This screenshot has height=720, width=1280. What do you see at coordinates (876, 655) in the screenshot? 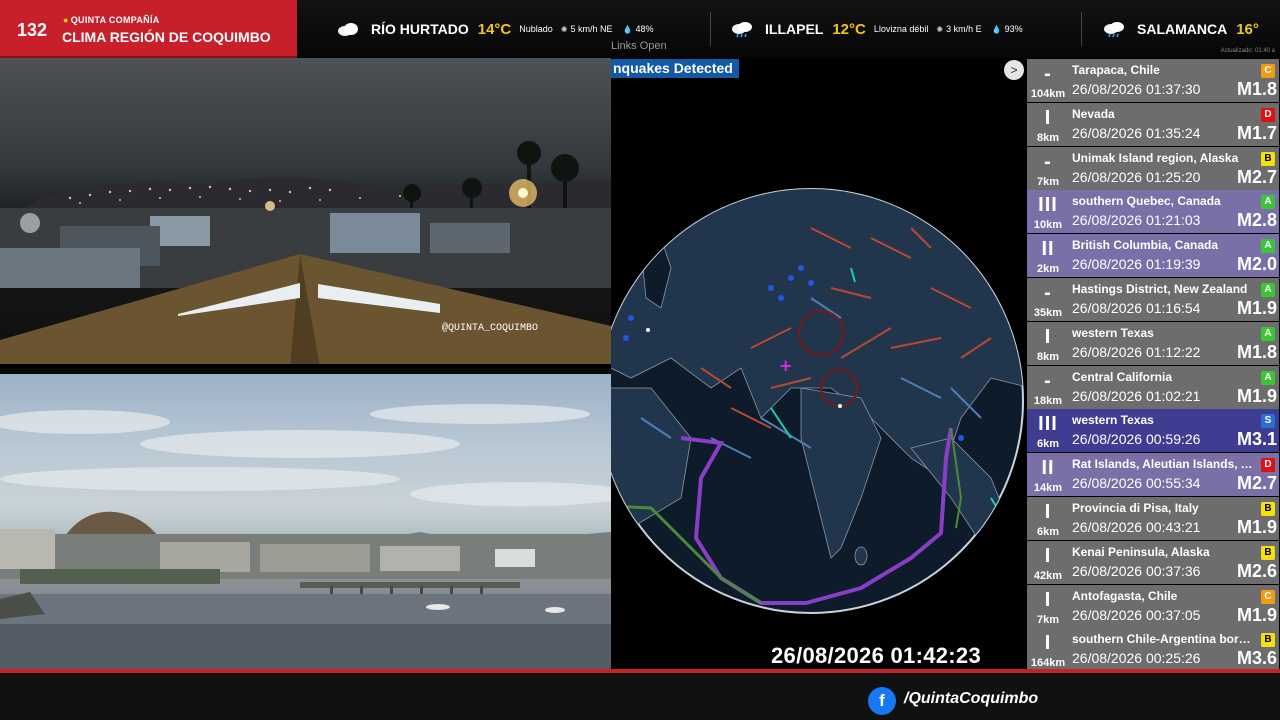
I see `map-timestamp: 26/08/2026 01:42:23` at bounding box center [876, 655].